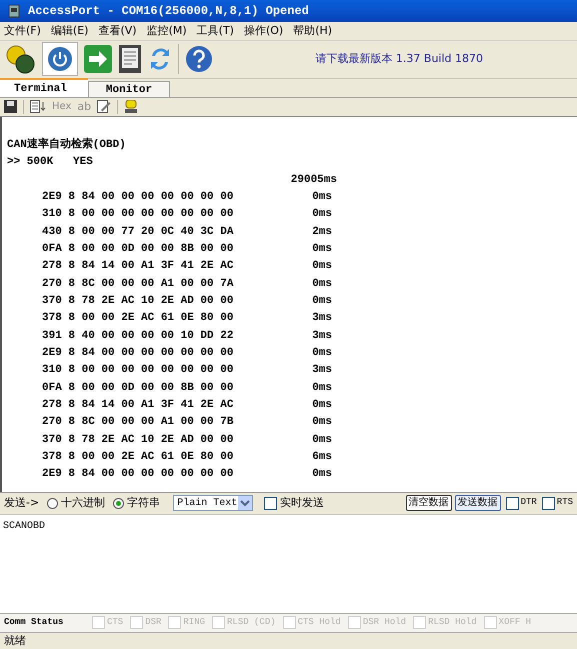 The height and width of the screenshot is (649, 577). I want to click on send-label: 发送->, so click(22, 502).